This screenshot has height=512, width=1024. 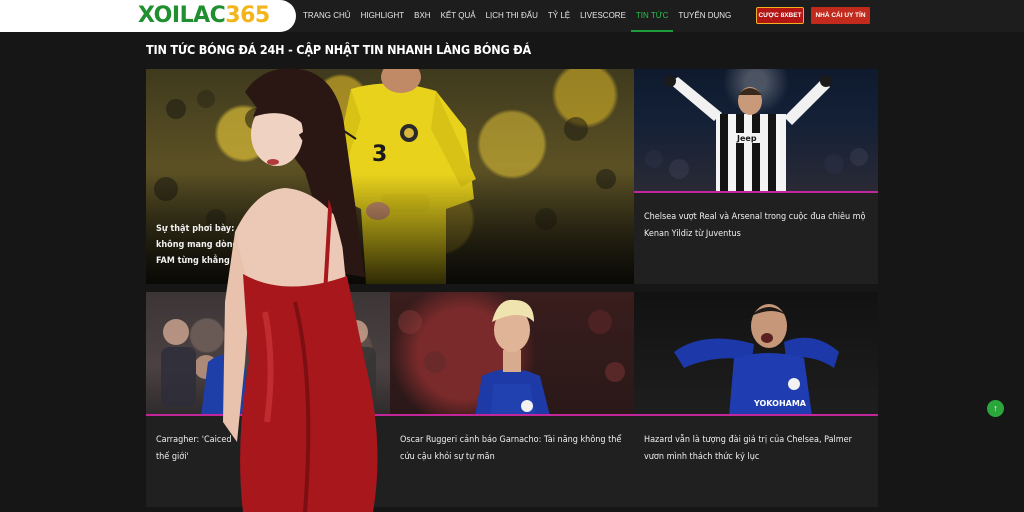 What do you see at coordinates (182, 15) in the screenshot?
I see `logo-text-primary: XOILAC` at bounding box center [182, 15].